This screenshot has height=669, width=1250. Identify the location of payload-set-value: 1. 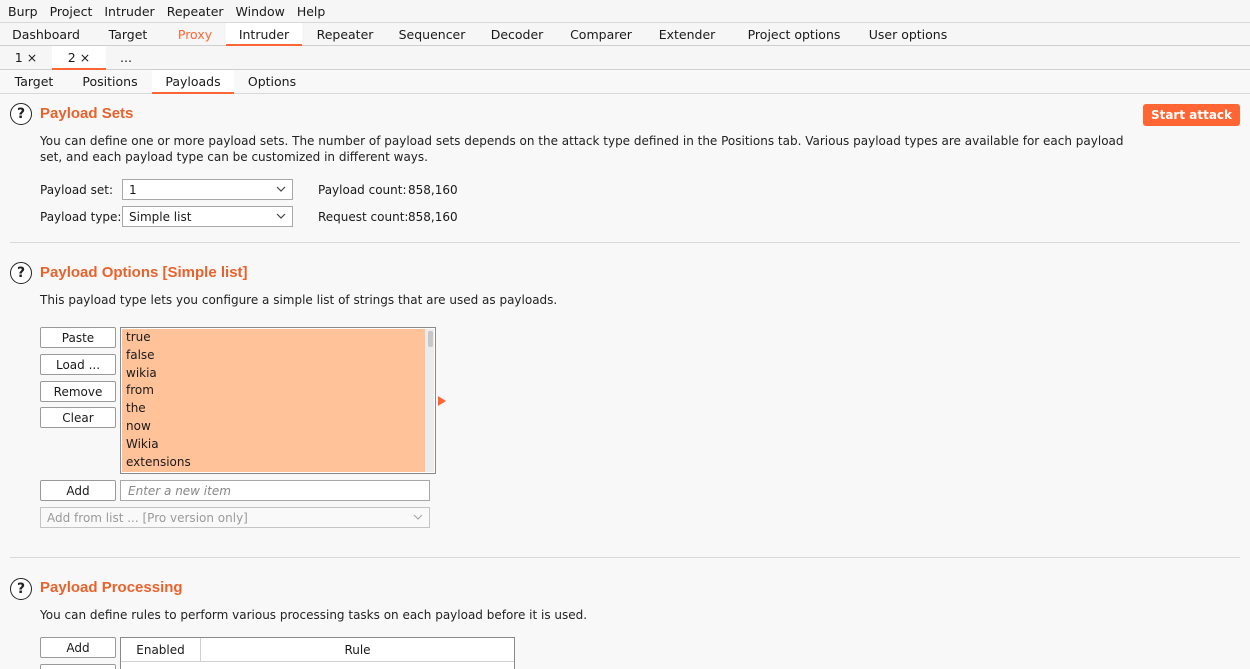
(133, 189).